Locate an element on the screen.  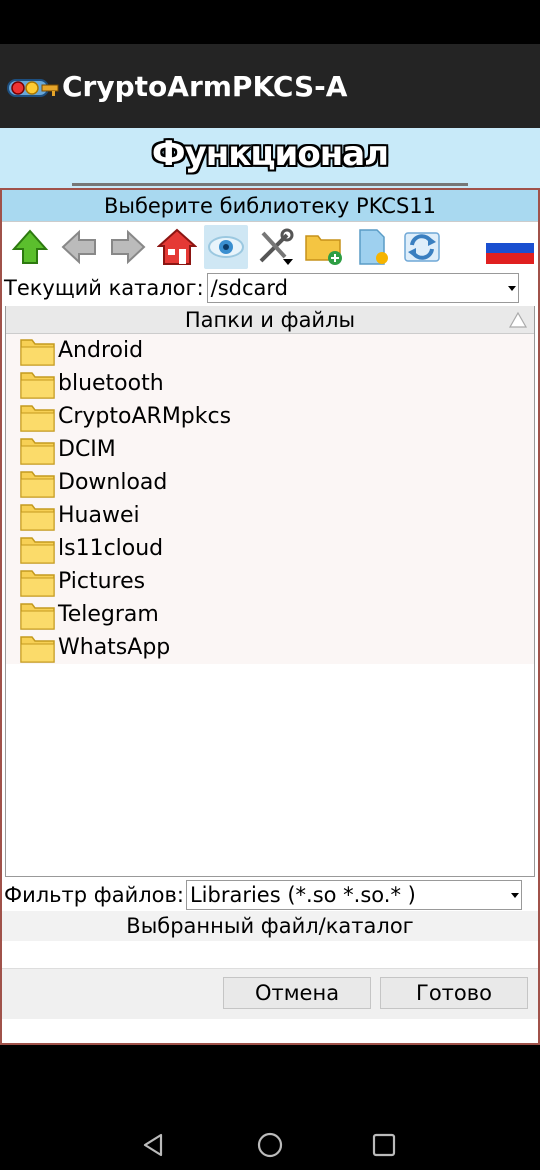
list-item: Pictures is located at coordinates (270, 581).